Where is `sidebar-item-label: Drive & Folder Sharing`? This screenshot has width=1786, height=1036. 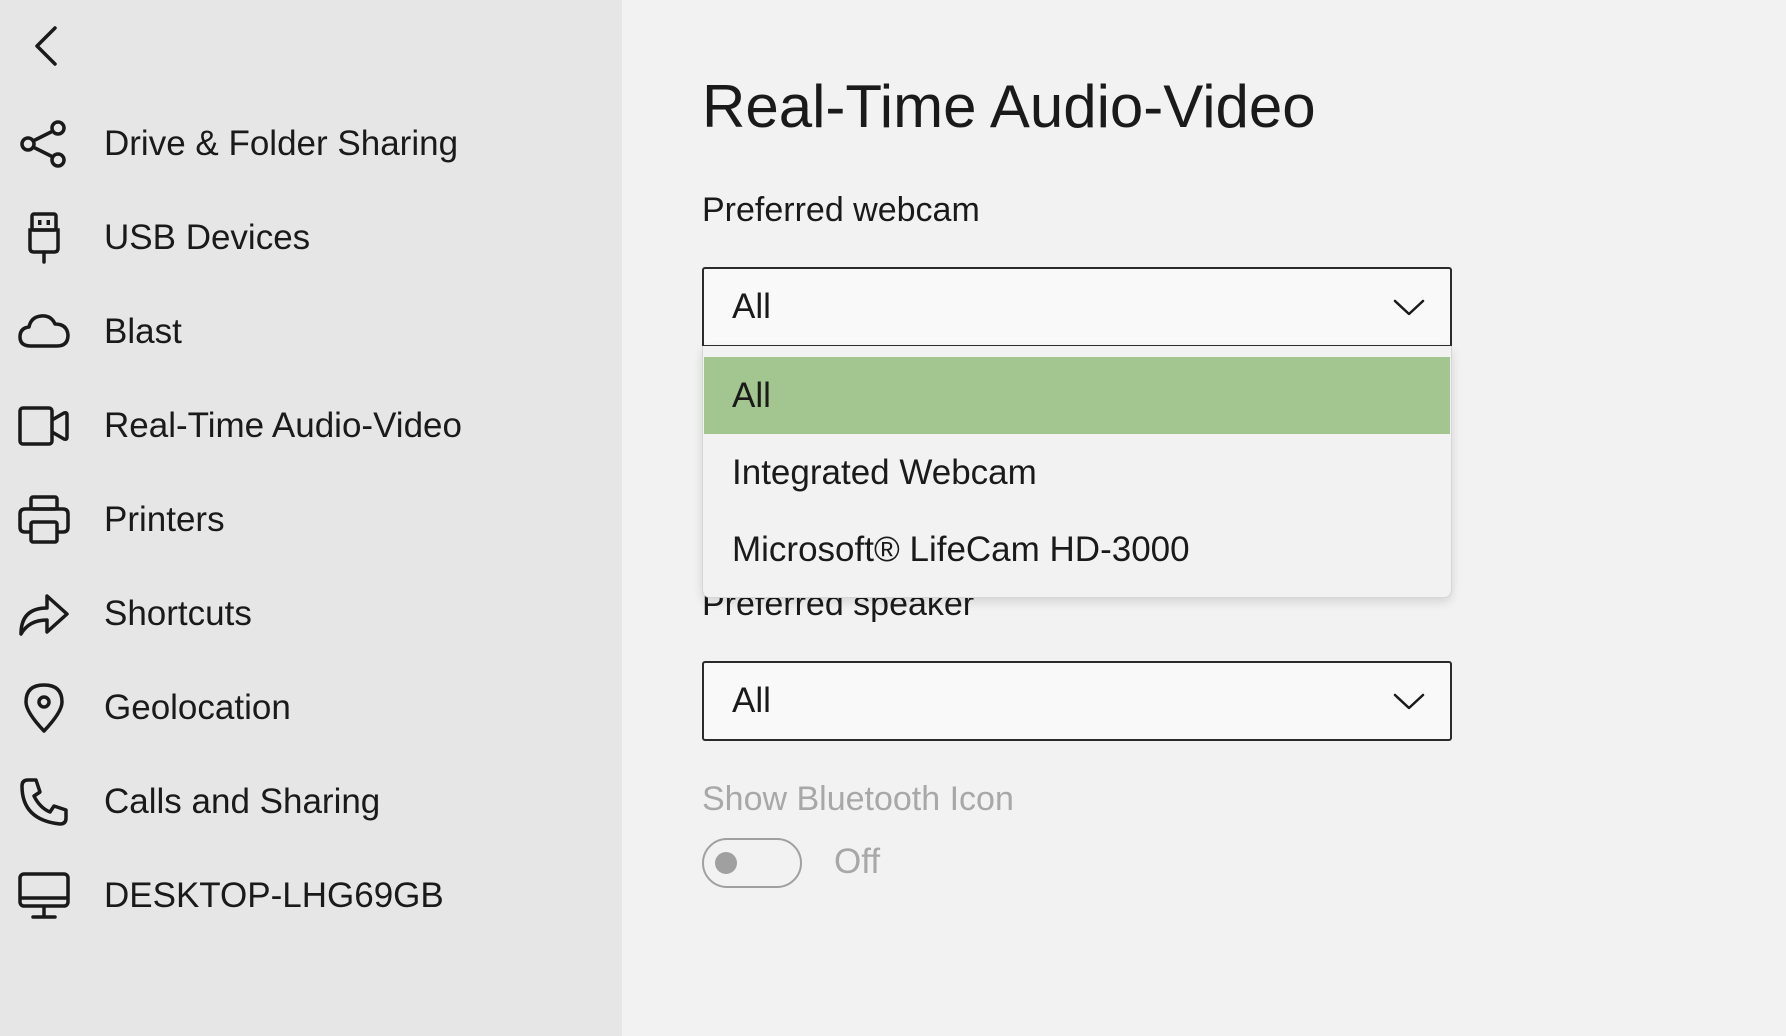
sidebar-item-label: Drive & Folder Sharing is located at coordinates (281, 143).